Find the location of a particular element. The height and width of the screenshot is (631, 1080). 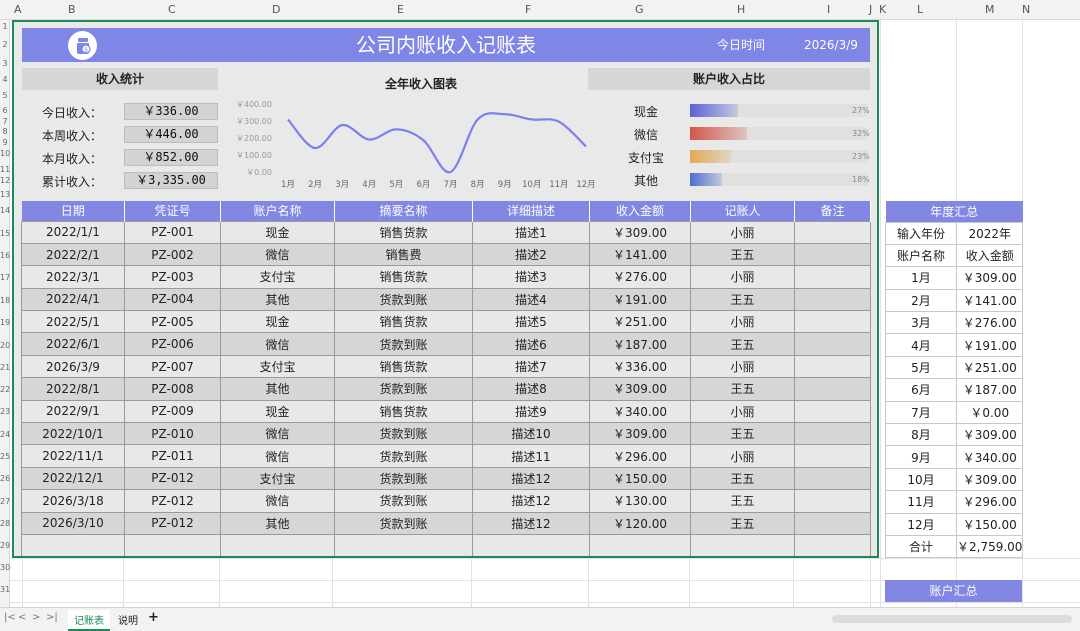

row-header-17: 17 is located at coordinates (5, 277).